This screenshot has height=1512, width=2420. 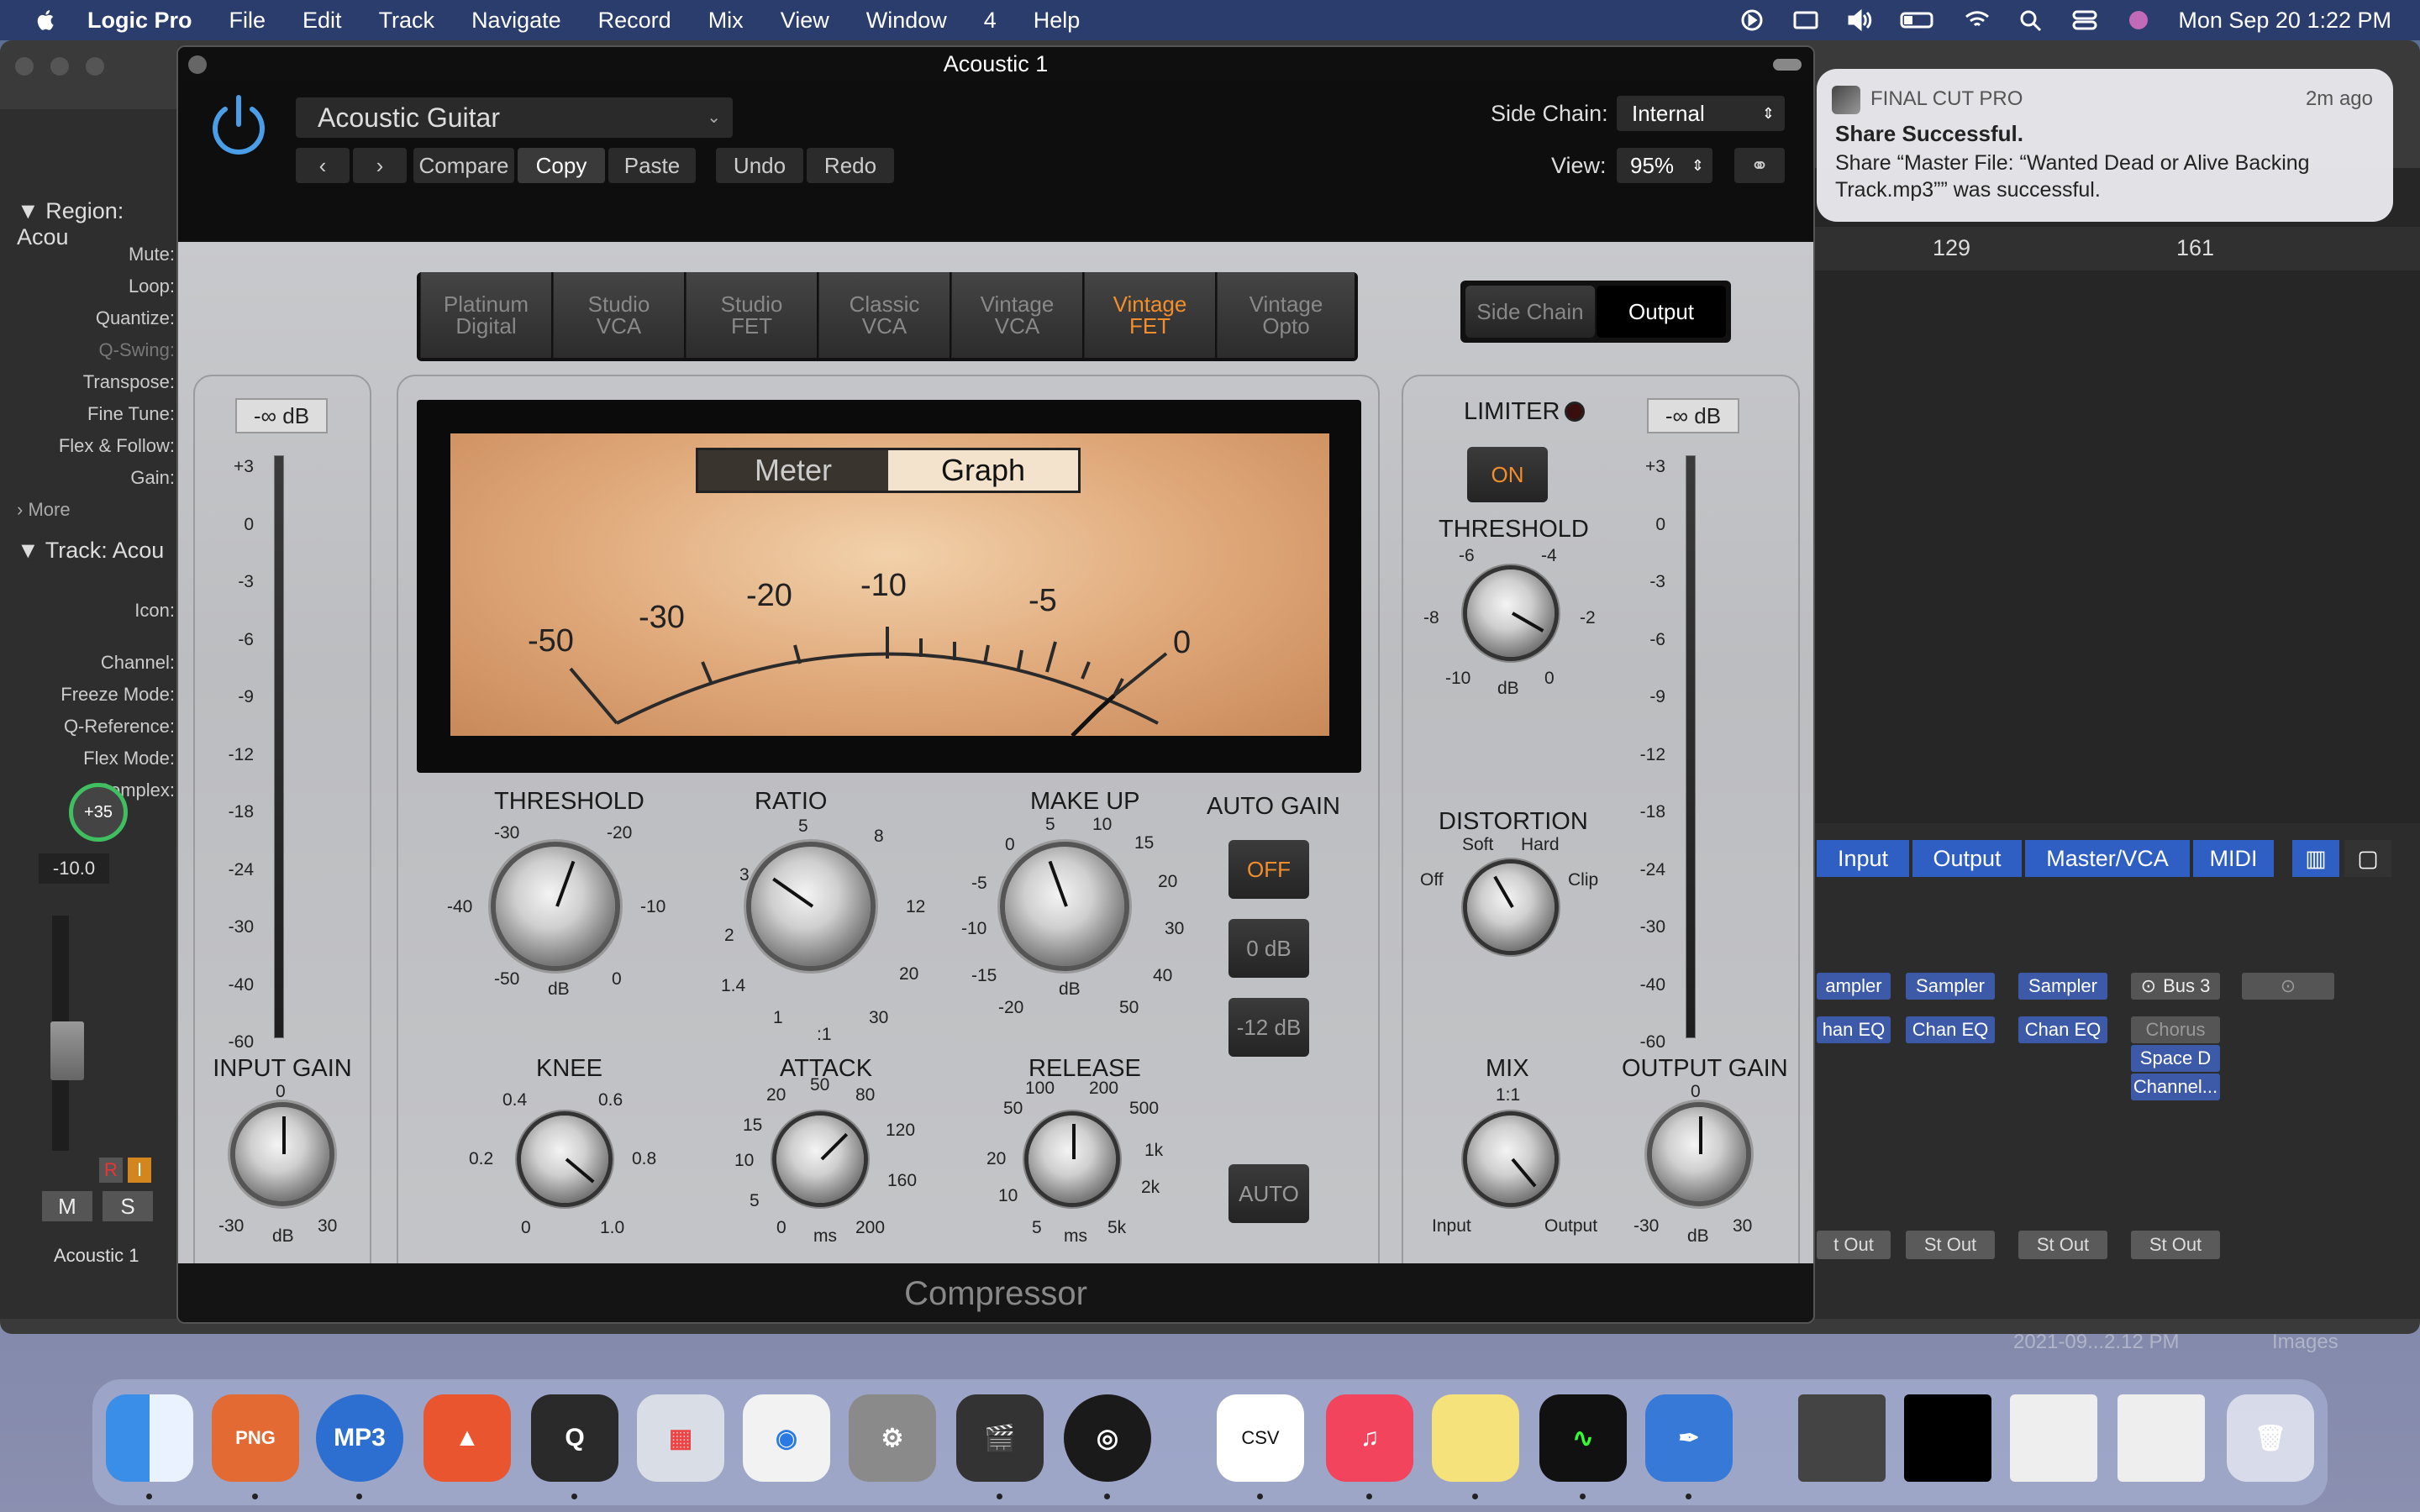 I want to click on limiter-on-button: ON, so click(x=1507, y=474).